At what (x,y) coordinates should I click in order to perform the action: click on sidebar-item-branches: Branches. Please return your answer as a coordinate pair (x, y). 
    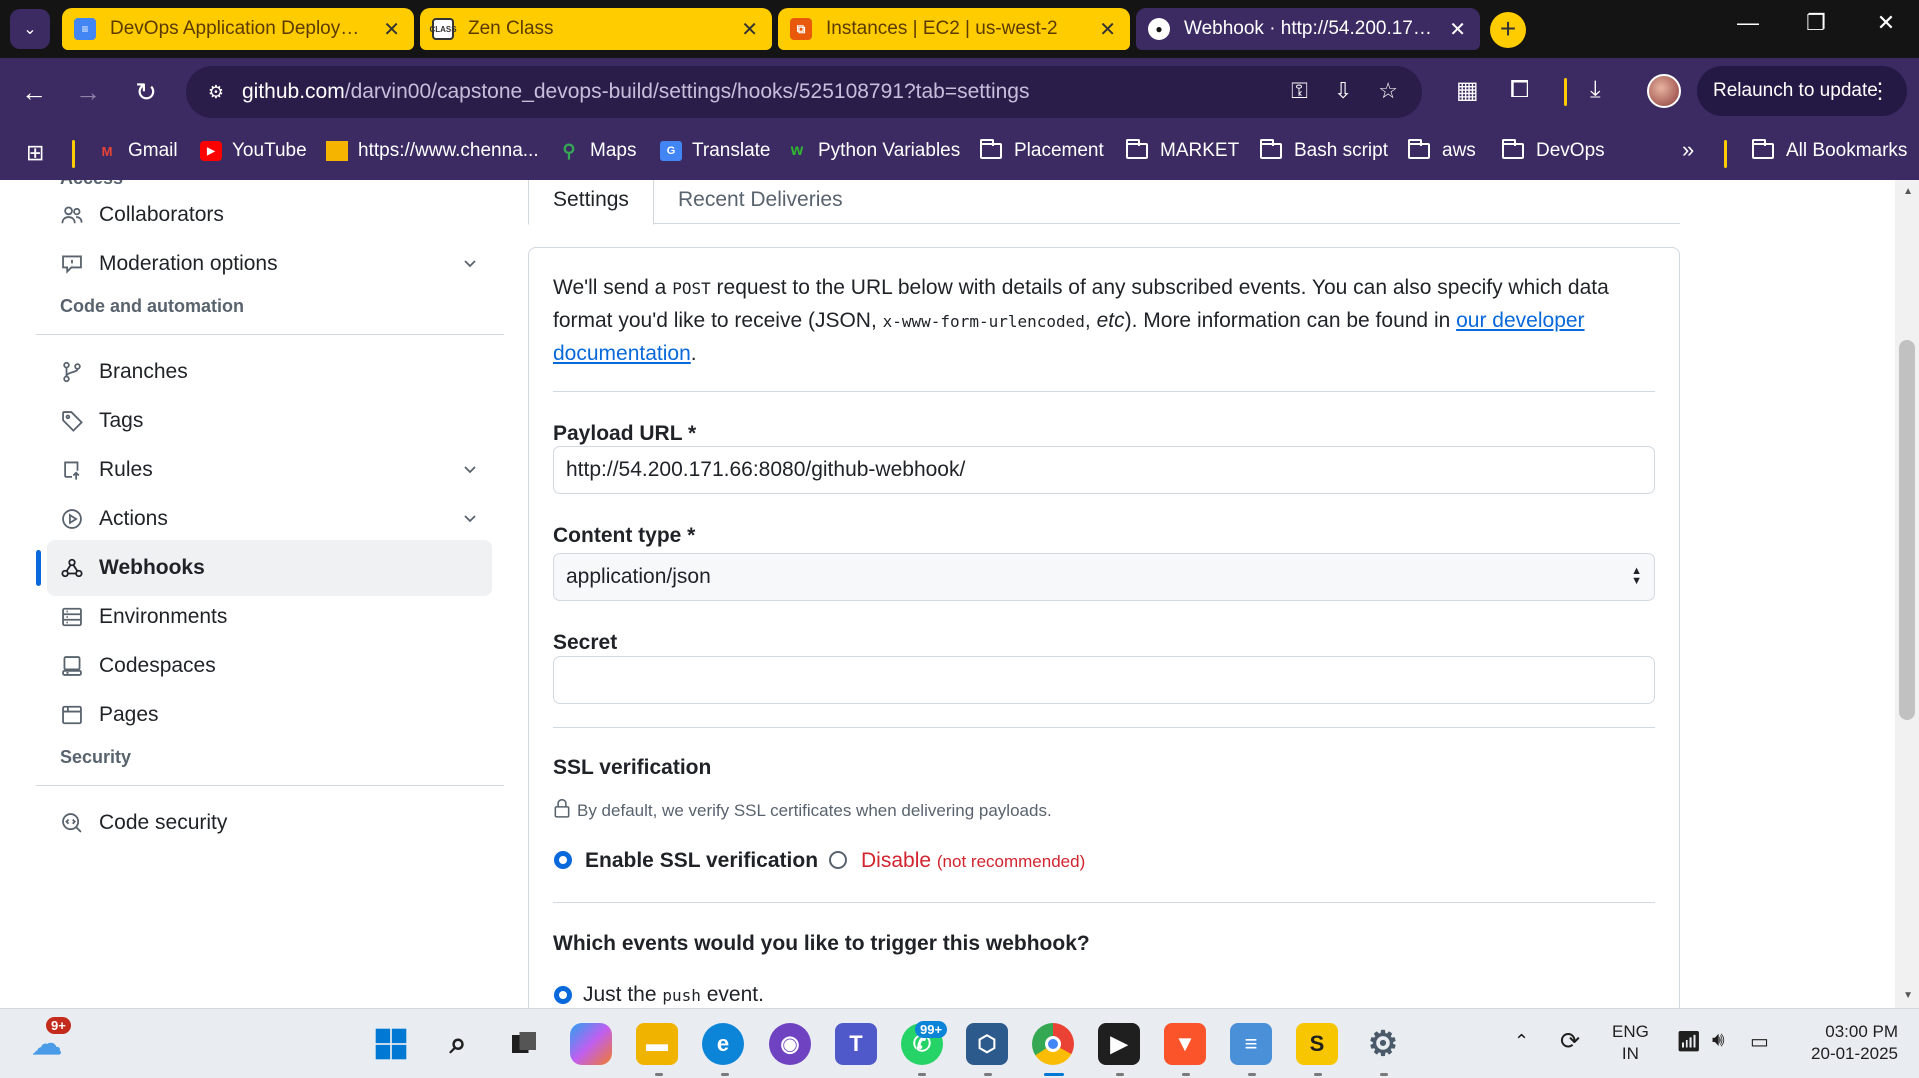
    Looking at the image, I should click on (269, 372).